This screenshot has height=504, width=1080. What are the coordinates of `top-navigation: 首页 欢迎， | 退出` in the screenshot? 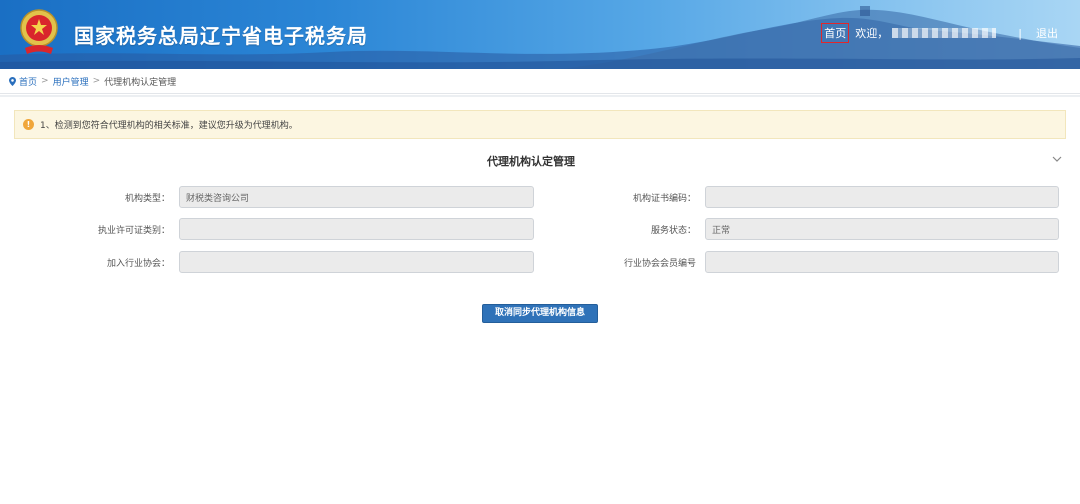 It's located at (939, 33).